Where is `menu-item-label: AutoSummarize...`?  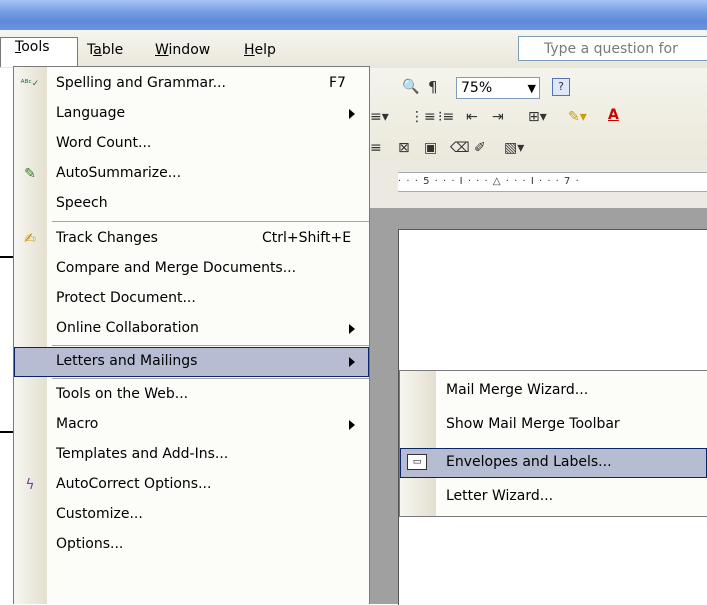
menu-item-label: AutoSummarize... is located at coordinates (119, 173).